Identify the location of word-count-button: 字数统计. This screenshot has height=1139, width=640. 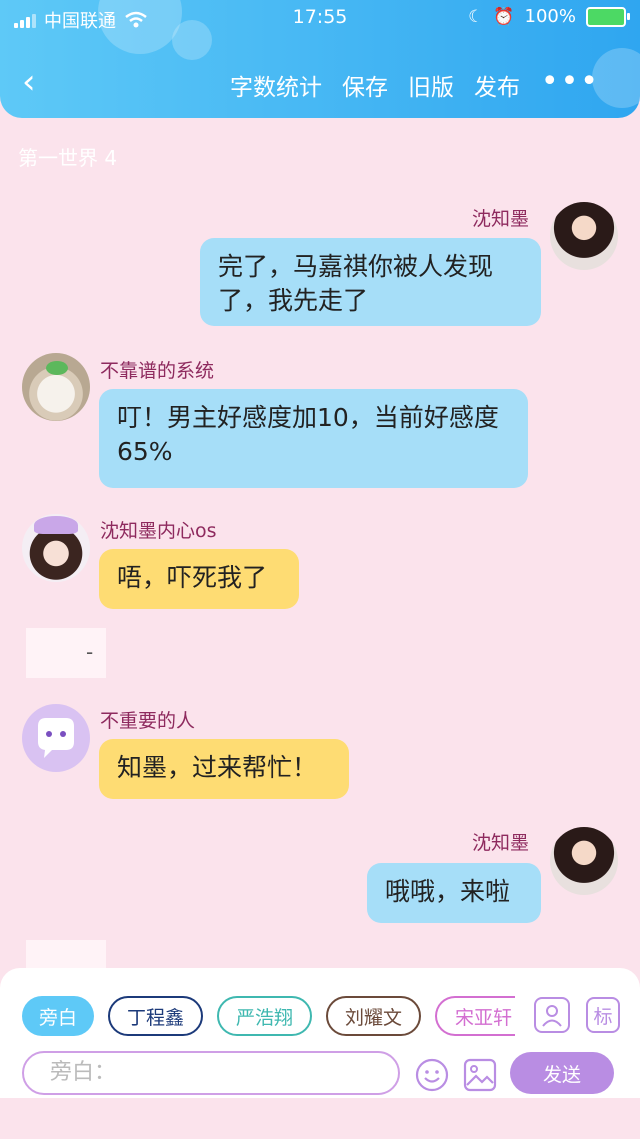
(276, 85).